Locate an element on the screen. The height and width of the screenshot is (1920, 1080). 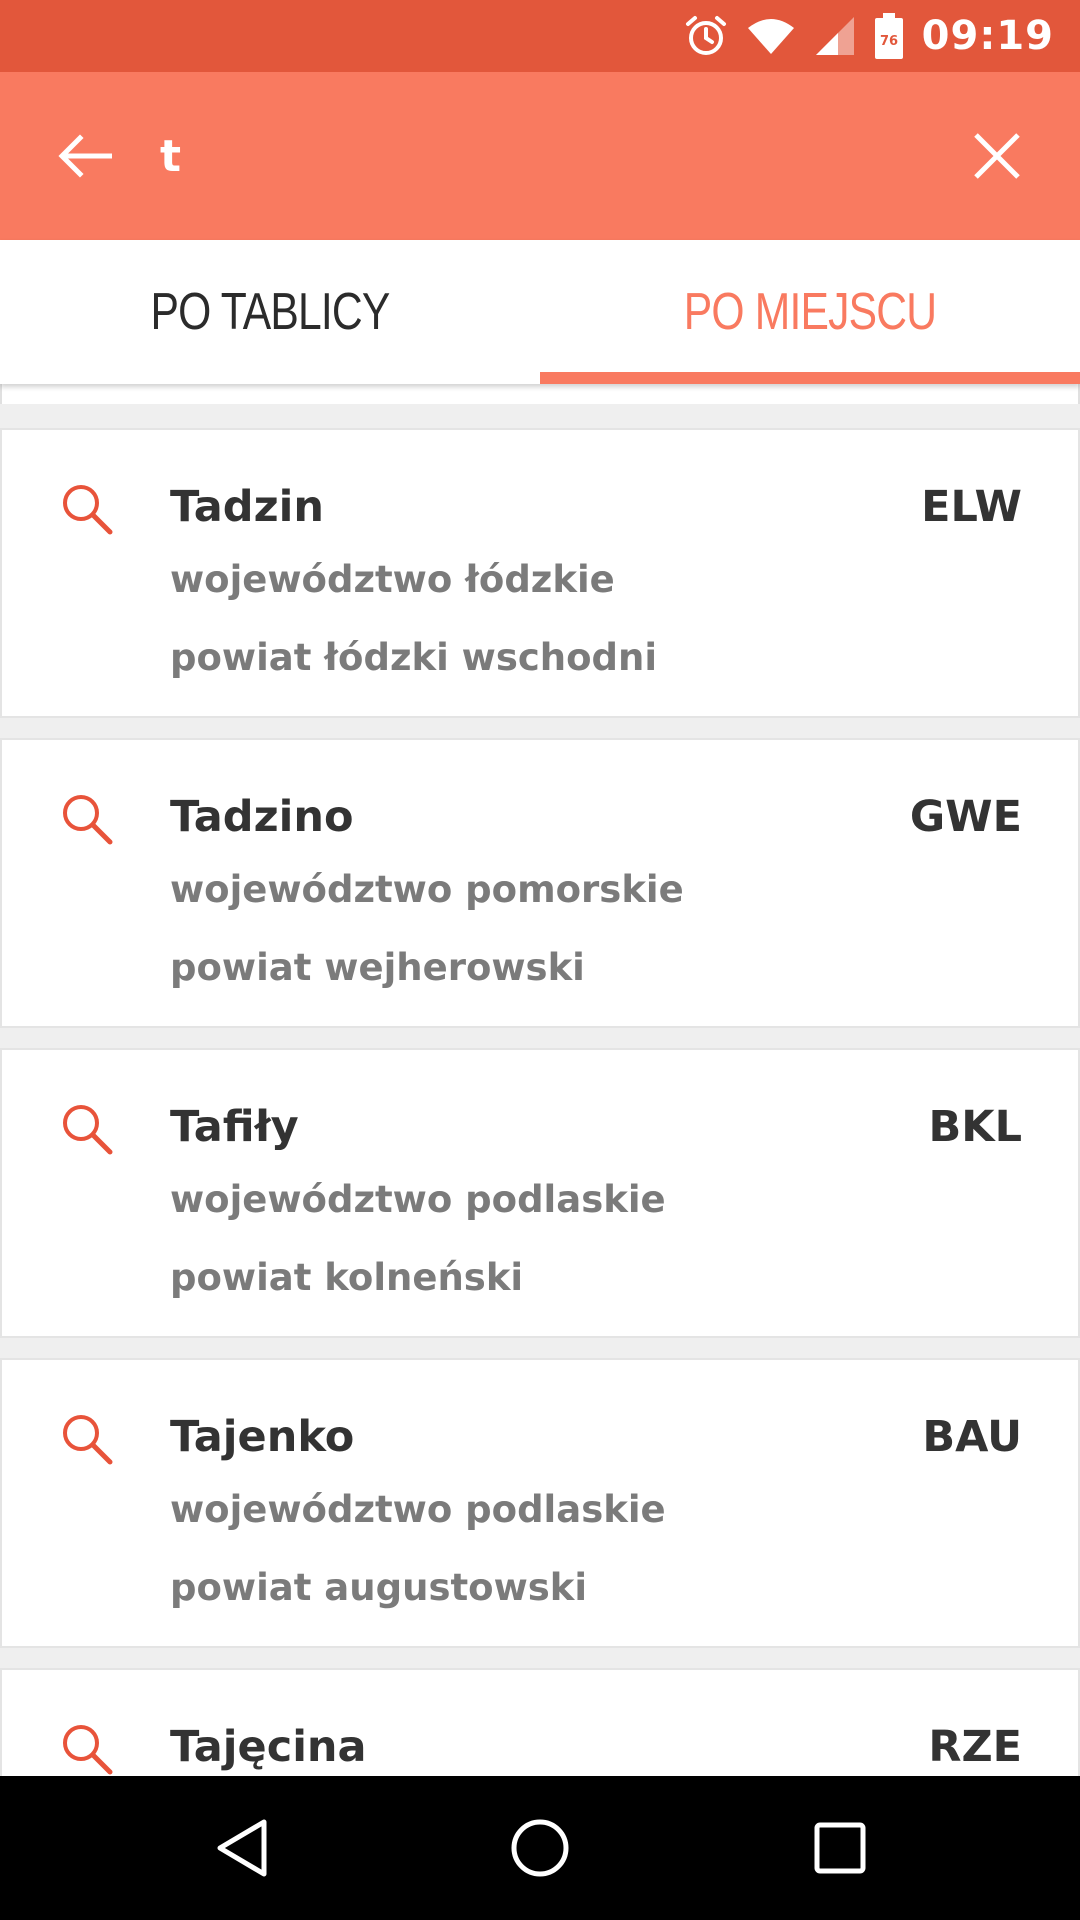
place-name: Tadzino is located at coordinates (262, 817).